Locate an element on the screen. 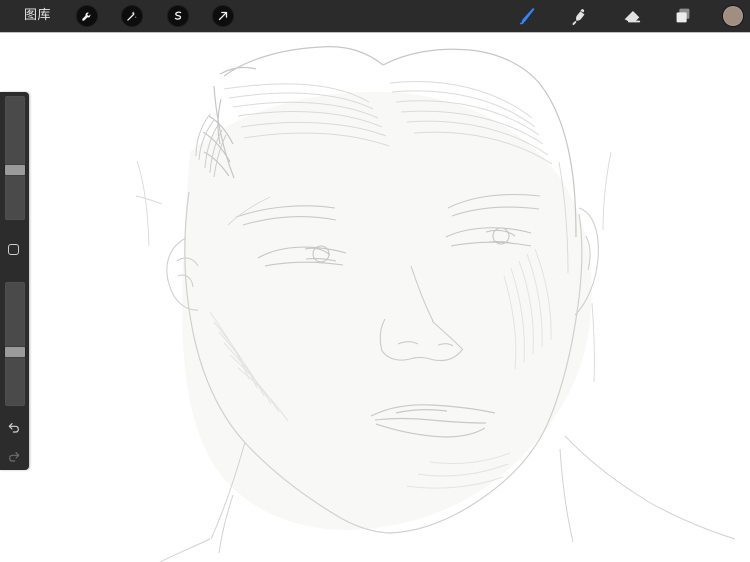  brush-icon is located at coordinates (528, 16).